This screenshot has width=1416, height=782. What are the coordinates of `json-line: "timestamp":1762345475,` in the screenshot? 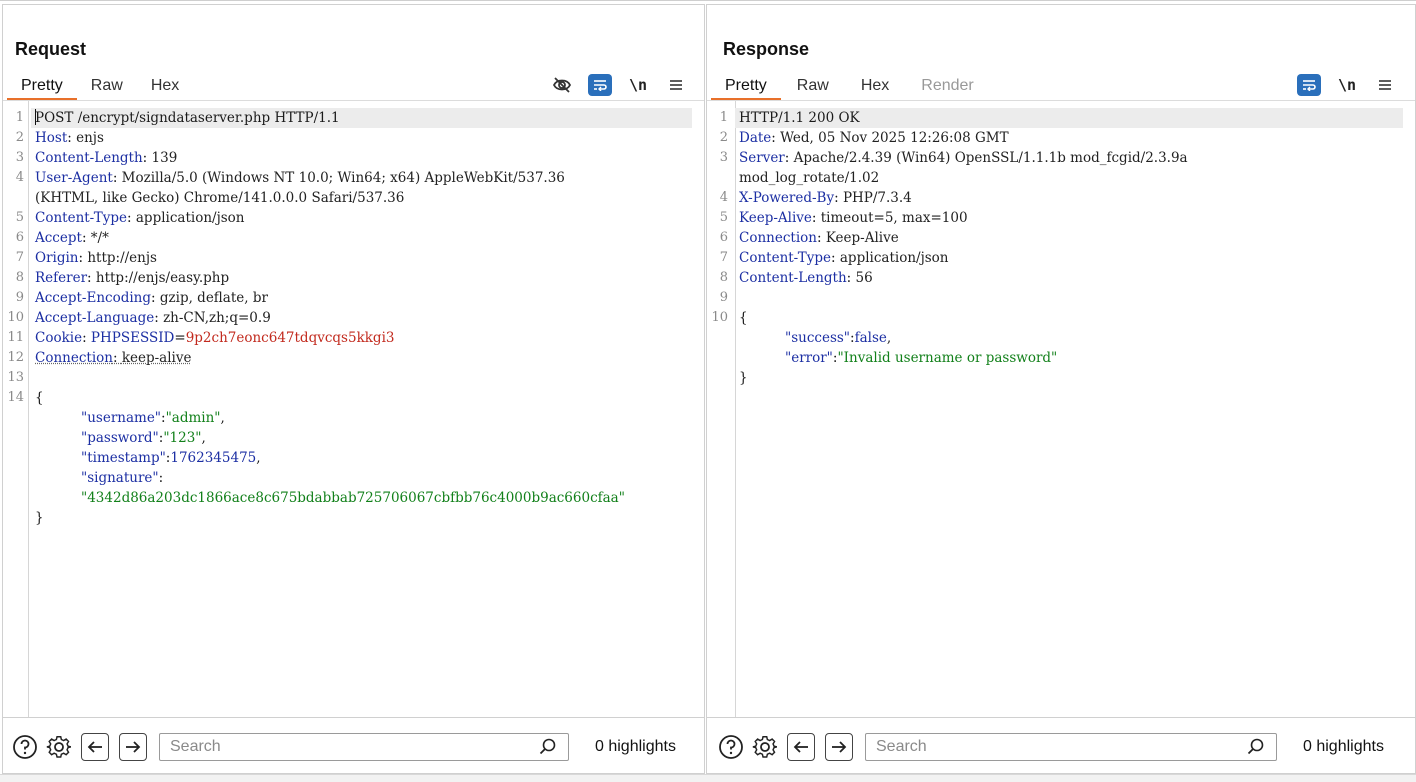 It's located at (347, 458).